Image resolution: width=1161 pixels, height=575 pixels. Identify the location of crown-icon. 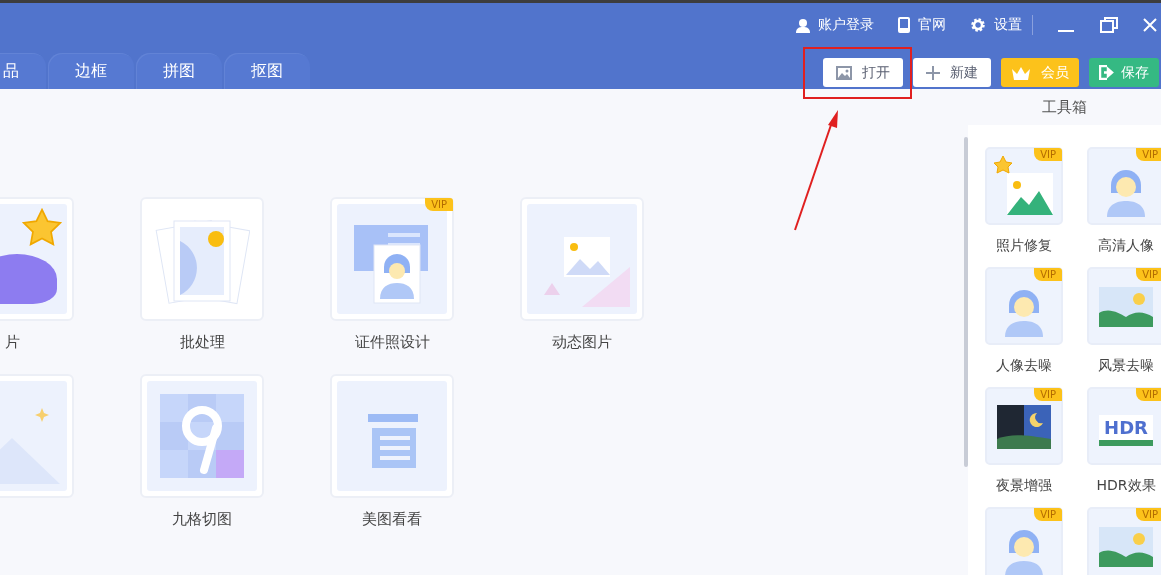
(1021, 72).